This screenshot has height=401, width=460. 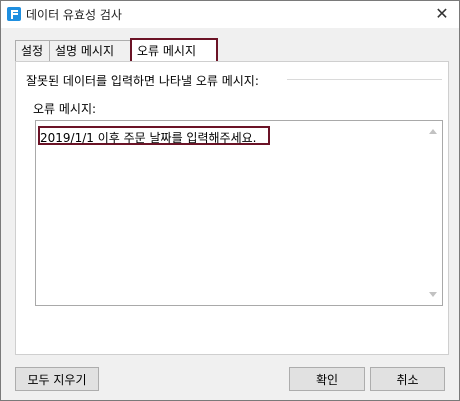 I want to click on app-f-icon, so click(x=14, y=14).